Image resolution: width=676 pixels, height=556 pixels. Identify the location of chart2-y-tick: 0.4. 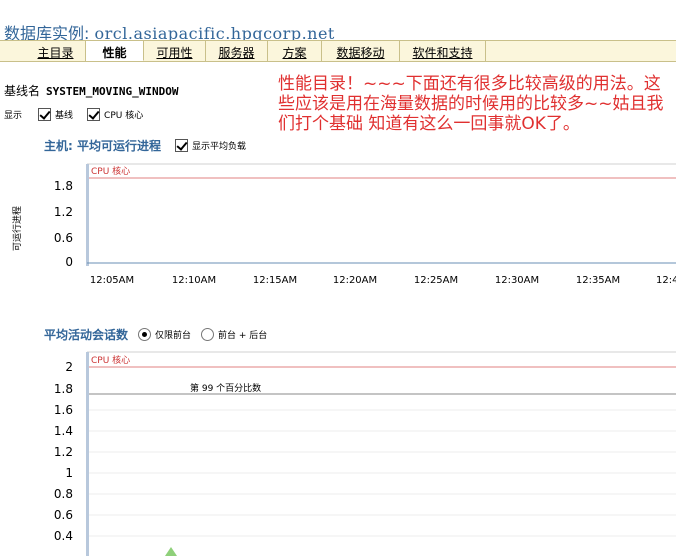
(63, 536).